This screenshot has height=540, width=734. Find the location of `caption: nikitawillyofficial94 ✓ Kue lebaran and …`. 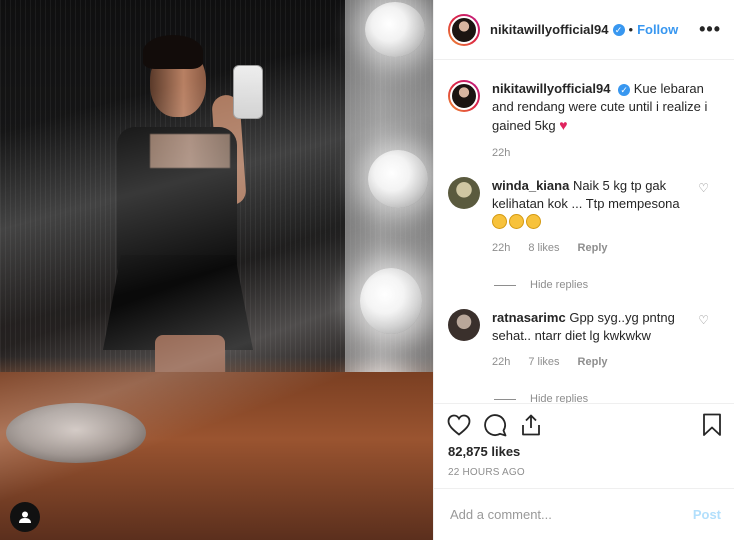

caption: nikitawillyofficial94 ✓ Kue lebaran and … is located at coordinates (584, 97).